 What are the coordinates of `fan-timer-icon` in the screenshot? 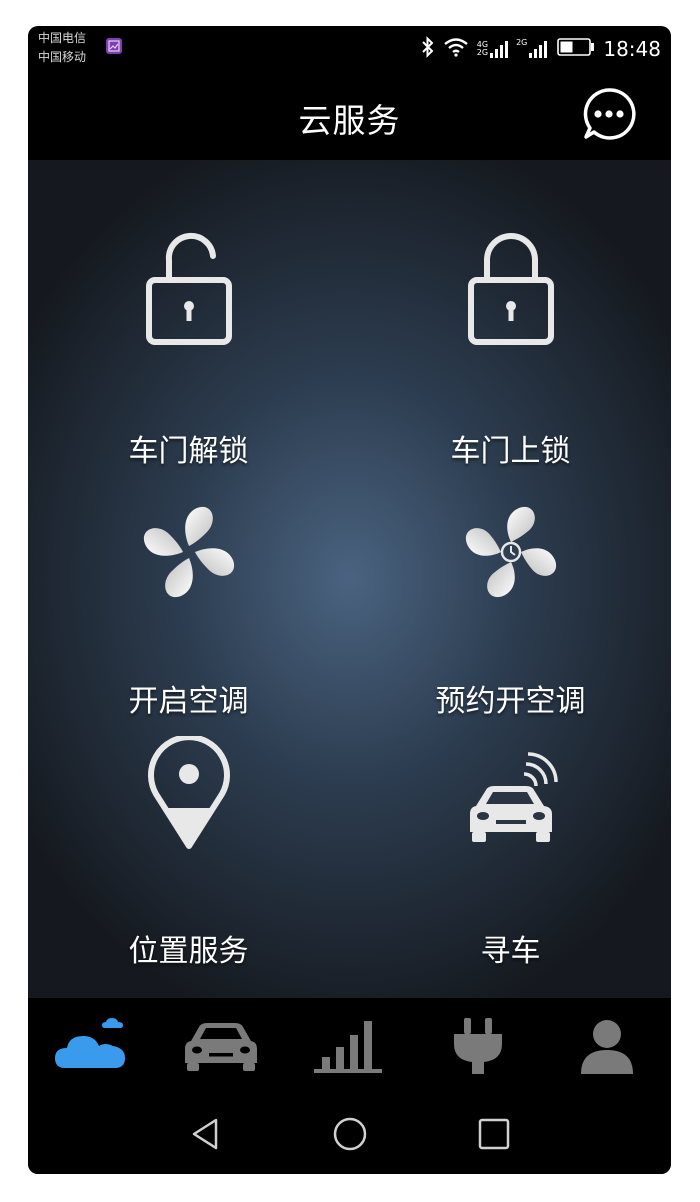 It's located at (510, 540).